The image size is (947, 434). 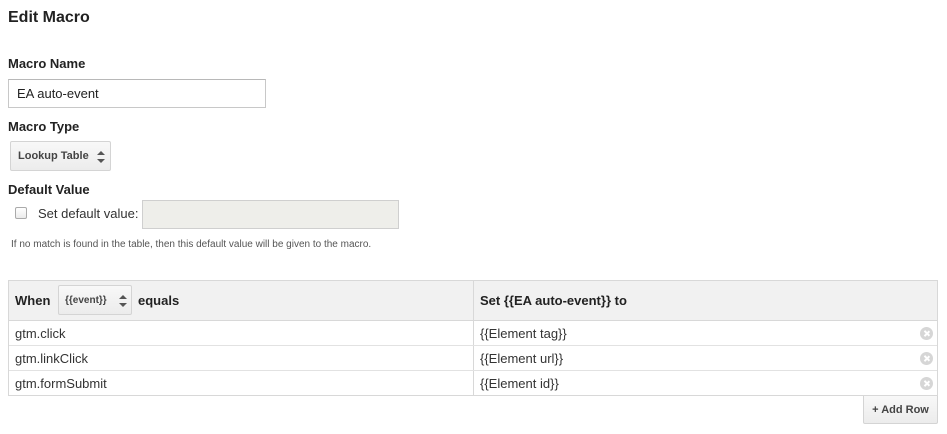 What do you see at coordinates (473, 383) in the screenshot?
I see `table-row: gtm.formSubmit {{Element id}}` at bounding box center [473, 383].